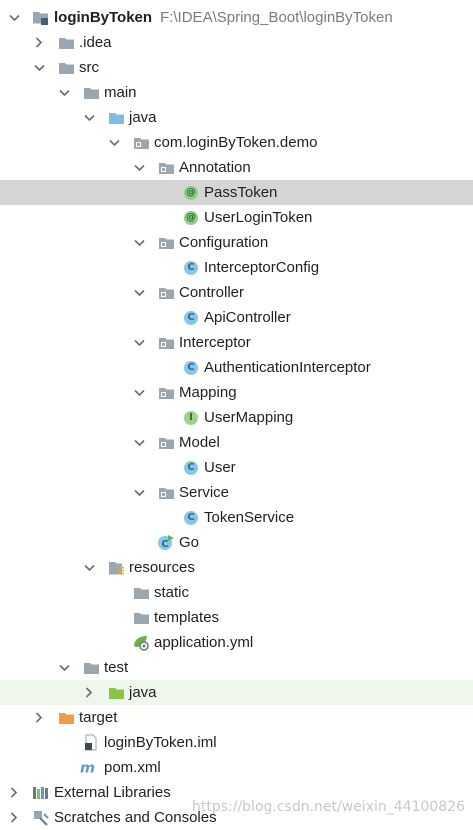 This screenshot has height=830, width=473. I want to click on tree-item-label: Mapping, so click(208, 392).